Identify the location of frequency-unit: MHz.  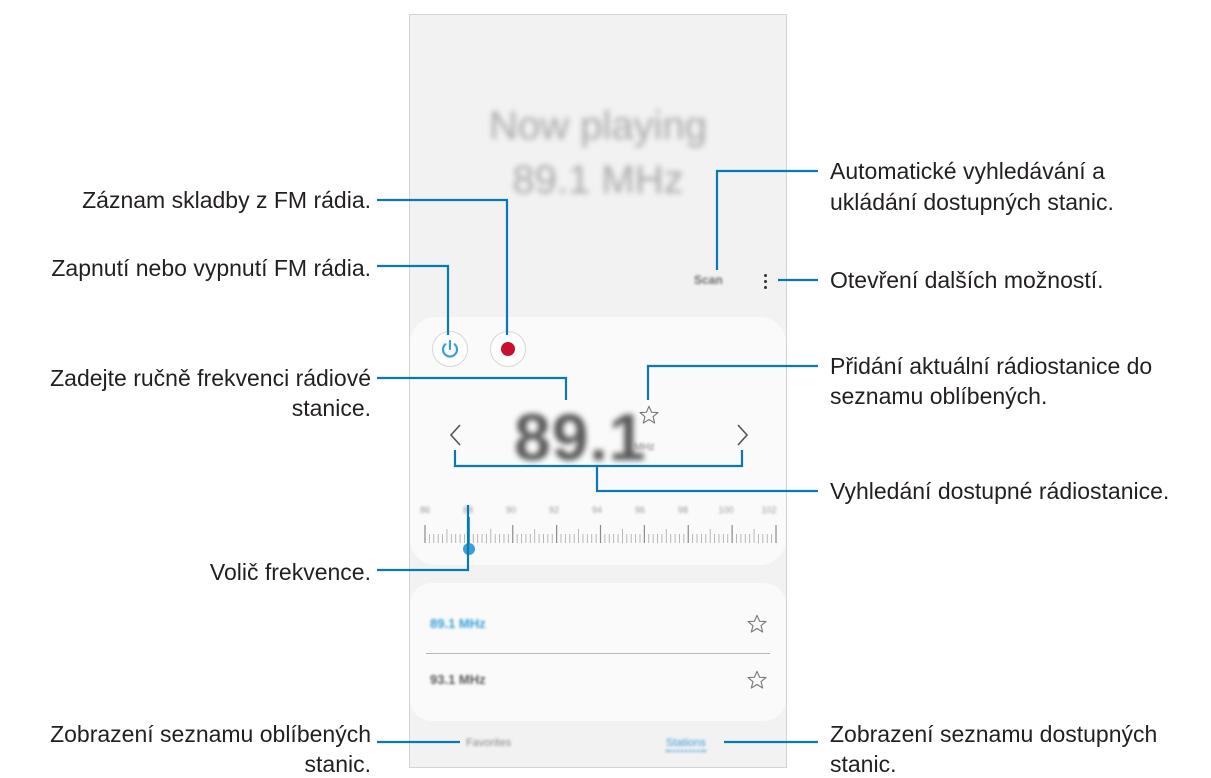
(644, 447).